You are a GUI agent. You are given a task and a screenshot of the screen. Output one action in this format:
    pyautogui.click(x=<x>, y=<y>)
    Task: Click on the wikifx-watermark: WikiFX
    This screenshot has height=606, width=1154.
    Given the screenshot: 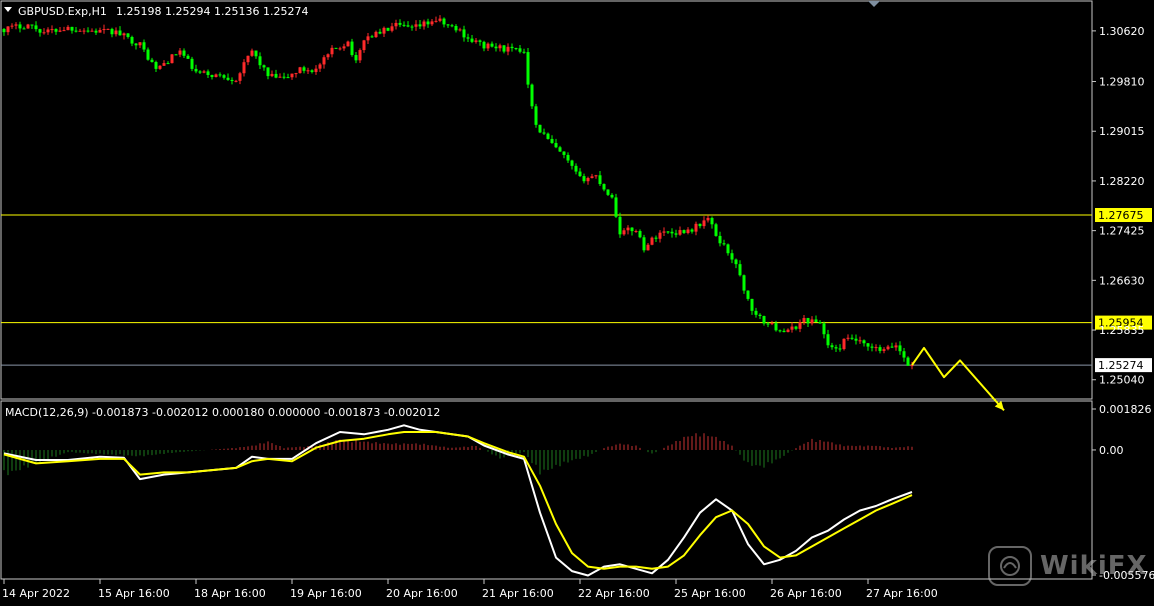 What is the action you would take?
    pyautogui.click(x=1068, y=566)
    